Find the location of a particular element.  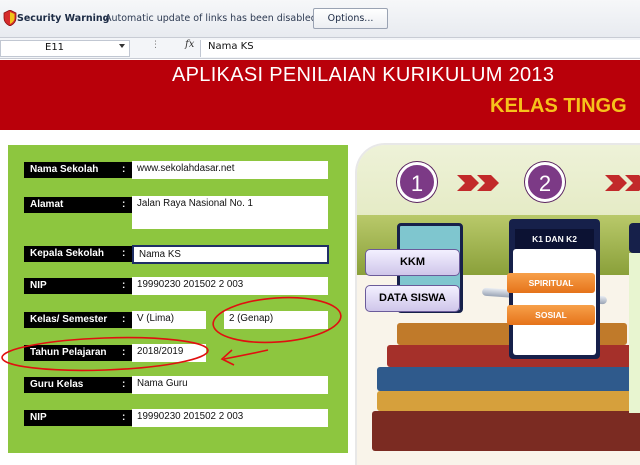

insert-function-icon: fx is located at coordinates (189, 44).